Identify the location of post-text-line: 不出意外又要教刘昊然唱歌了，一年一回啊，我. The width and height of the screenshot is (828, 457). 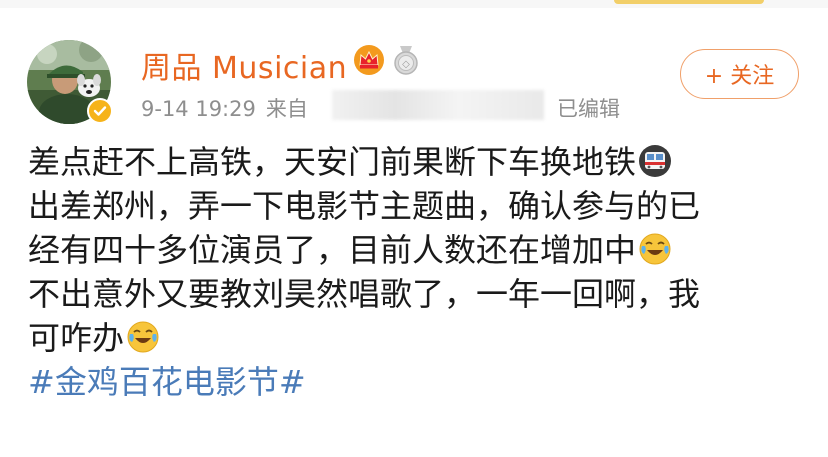
(420, 294).